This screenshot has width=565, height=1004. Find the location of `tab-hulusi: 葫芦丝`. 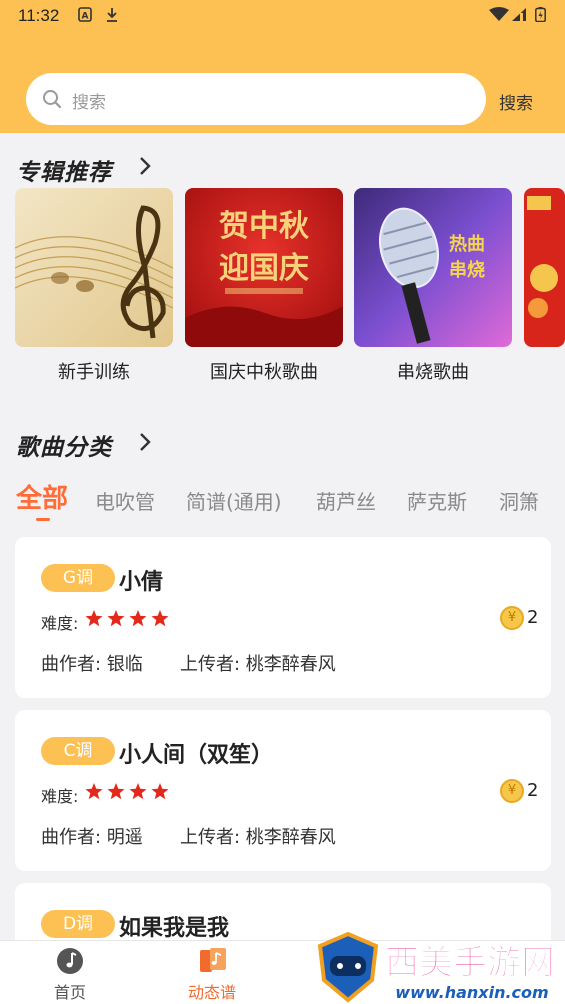

tab-hulusi: 葫芦丝 is located at coordinates (346, 500).